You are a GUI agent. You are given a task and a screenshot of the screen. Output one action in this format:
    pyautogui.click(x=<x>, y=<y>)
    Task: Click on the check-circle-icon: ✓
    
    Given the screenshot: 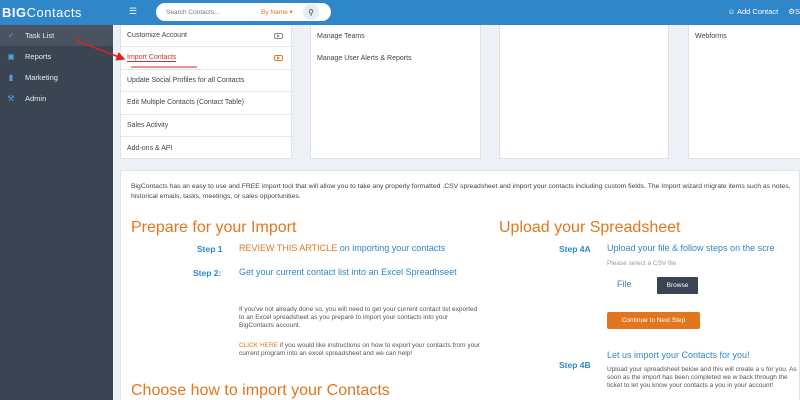 What is the action you would take?
    pyautogui.click(x=11, y=35)
    